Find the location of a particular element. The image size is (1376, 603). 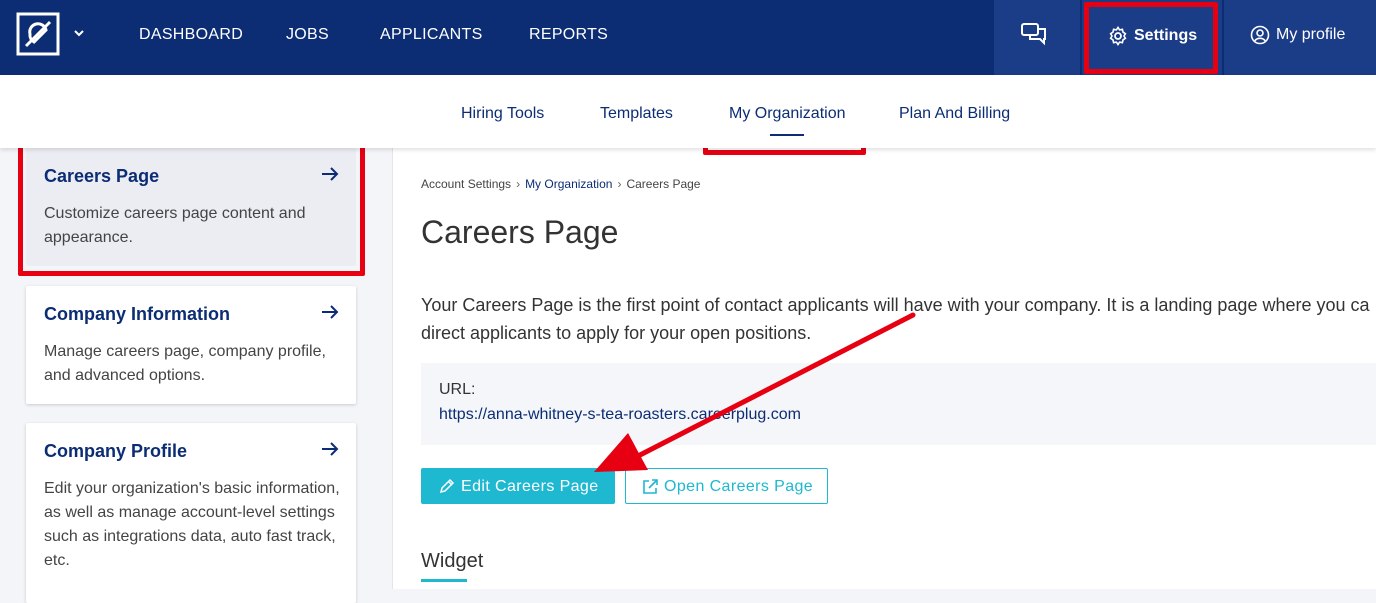

settings-button: Settings is located at coordinates (1152, 37).